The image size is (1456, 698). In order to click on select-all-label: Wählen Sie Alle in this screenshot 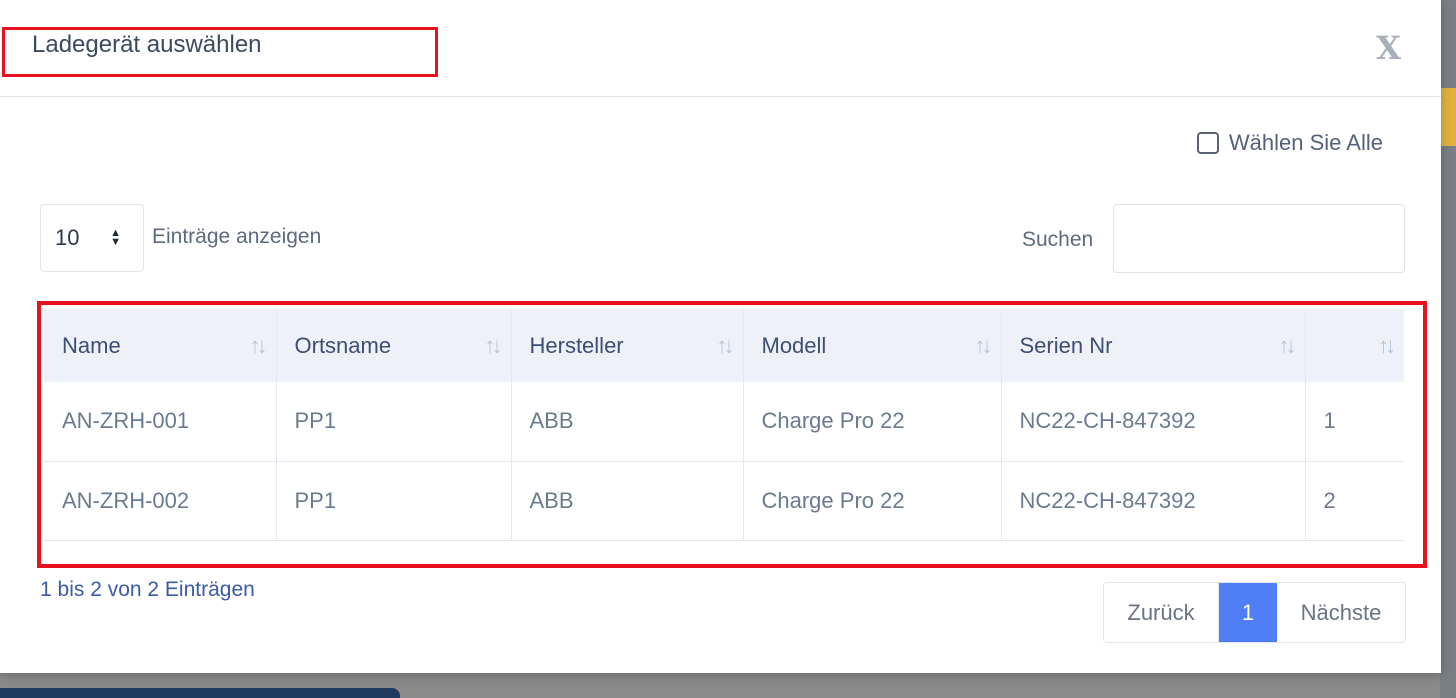, I will do `click(1305, 142)`.